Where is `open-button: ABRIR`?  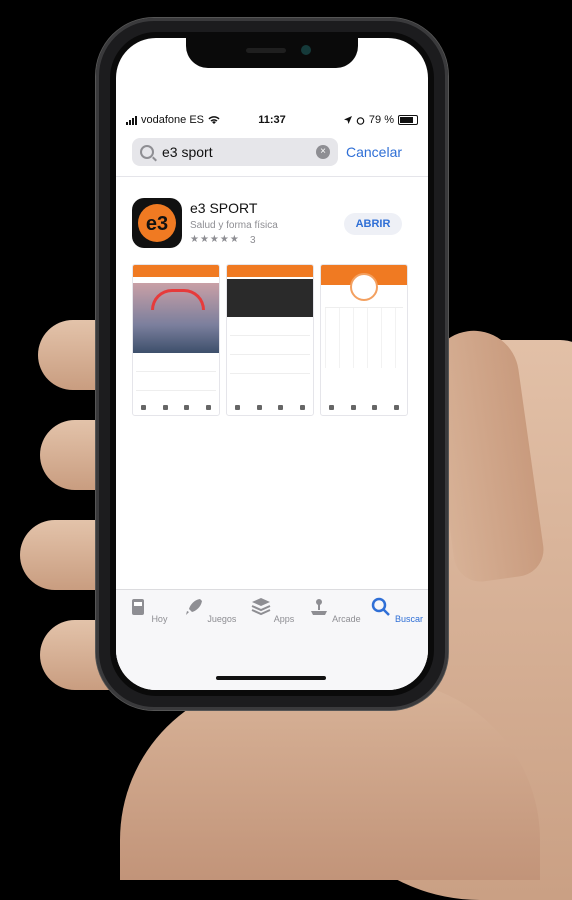
open-button: ABRIR is located at coordinates (373, 224).